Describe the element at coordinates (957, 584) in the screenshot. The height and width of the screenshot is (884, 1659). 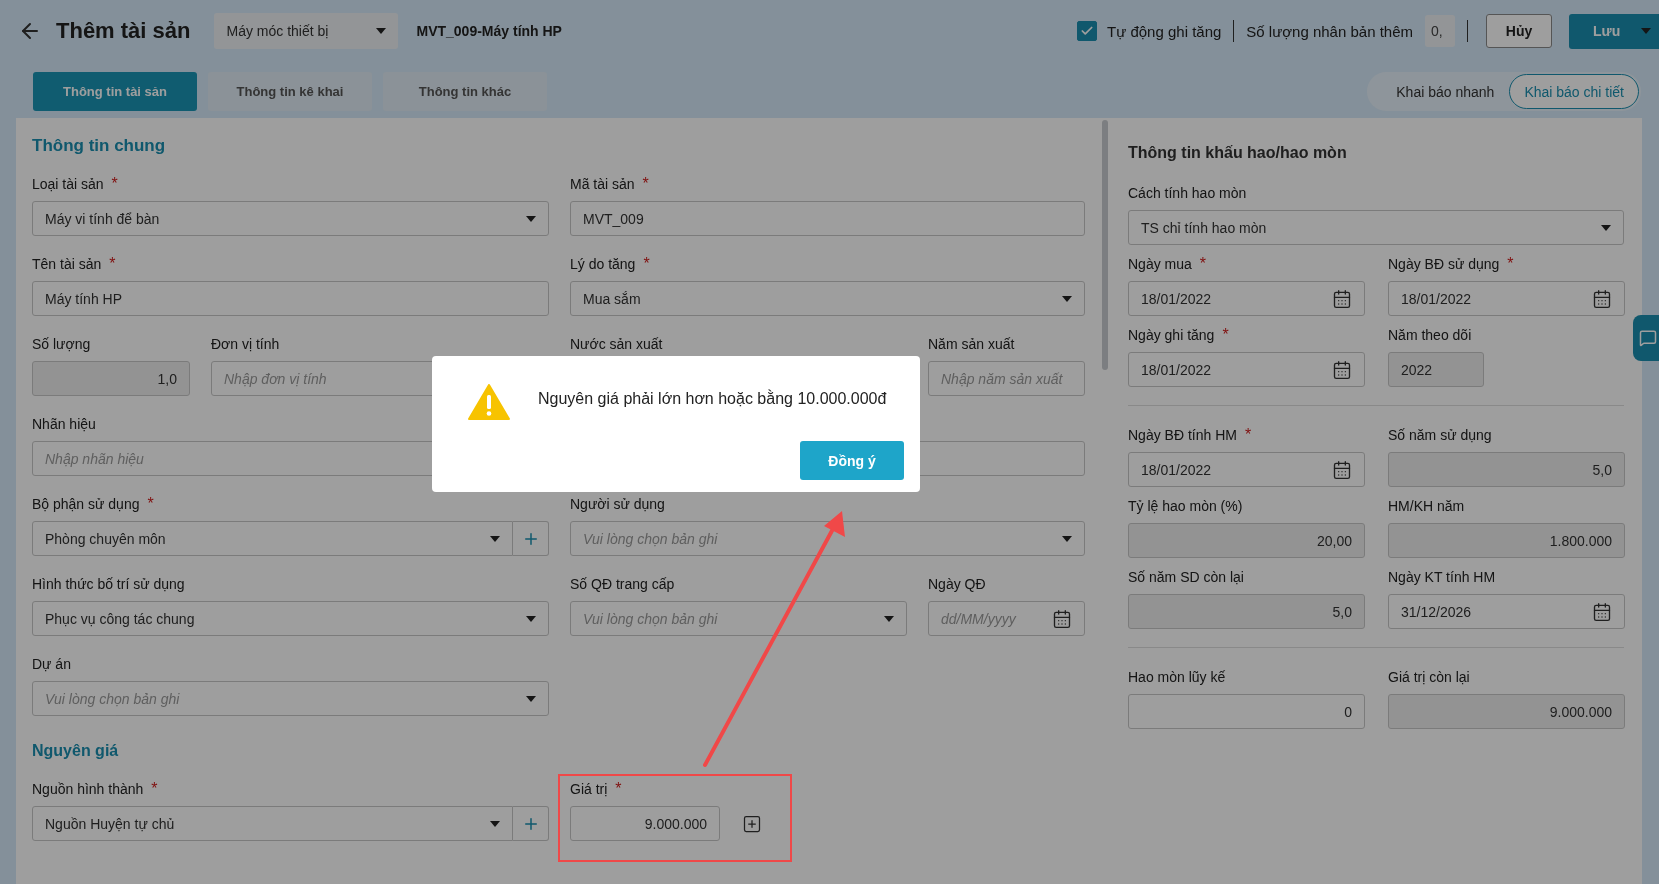
I see `field-label: Ngày QĐ` at that location.